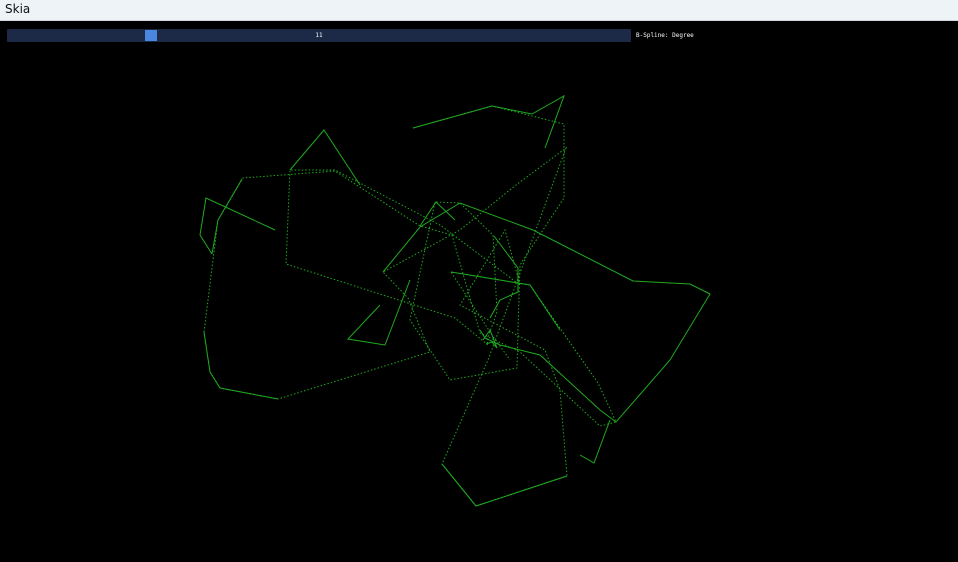  I want to click on degree-slider: 11, so click(319, 35).